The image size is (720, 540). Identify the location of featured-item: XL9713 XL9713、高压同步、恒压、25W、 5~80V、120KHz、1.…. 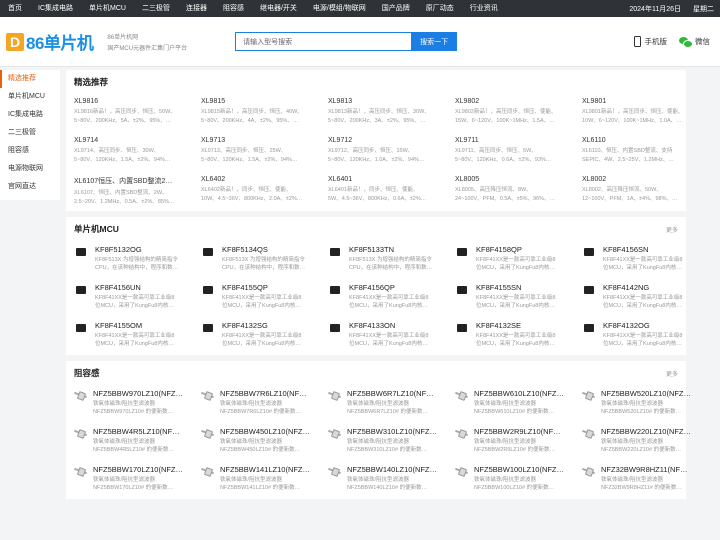
(262, 152).